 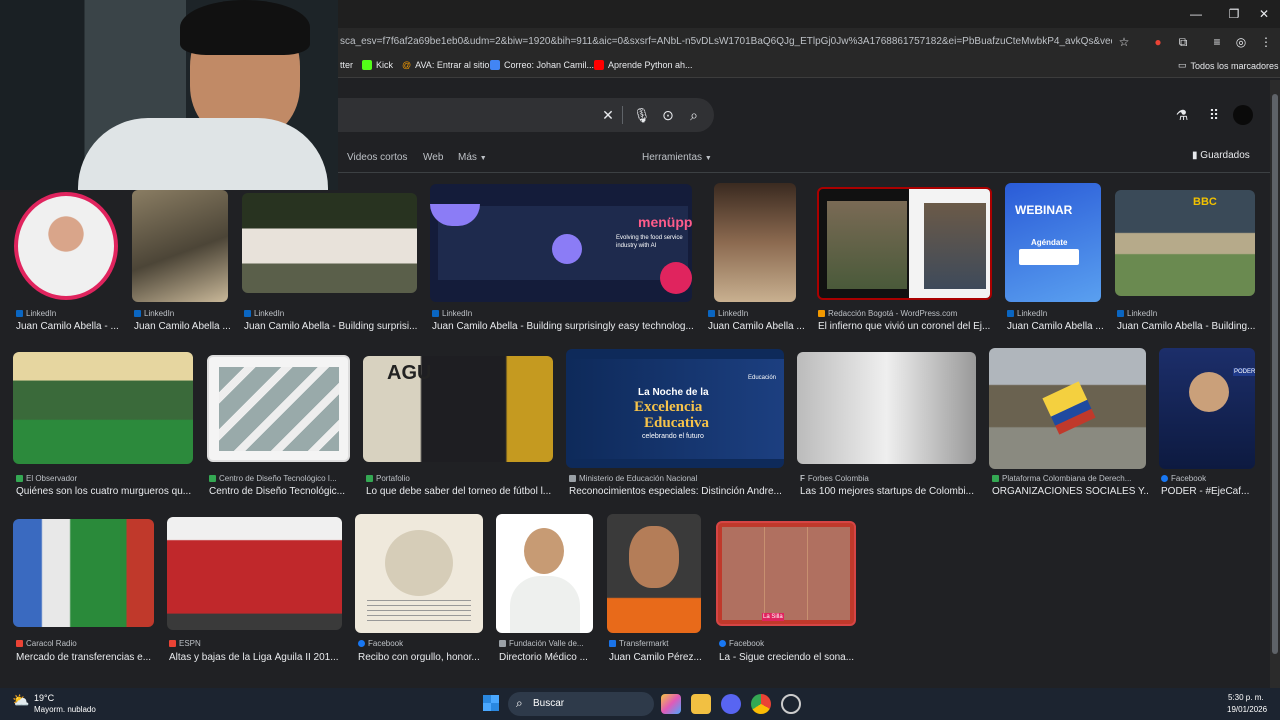 I want to click on tools-button: Herramientas ▼, so click(x=677, y=157).